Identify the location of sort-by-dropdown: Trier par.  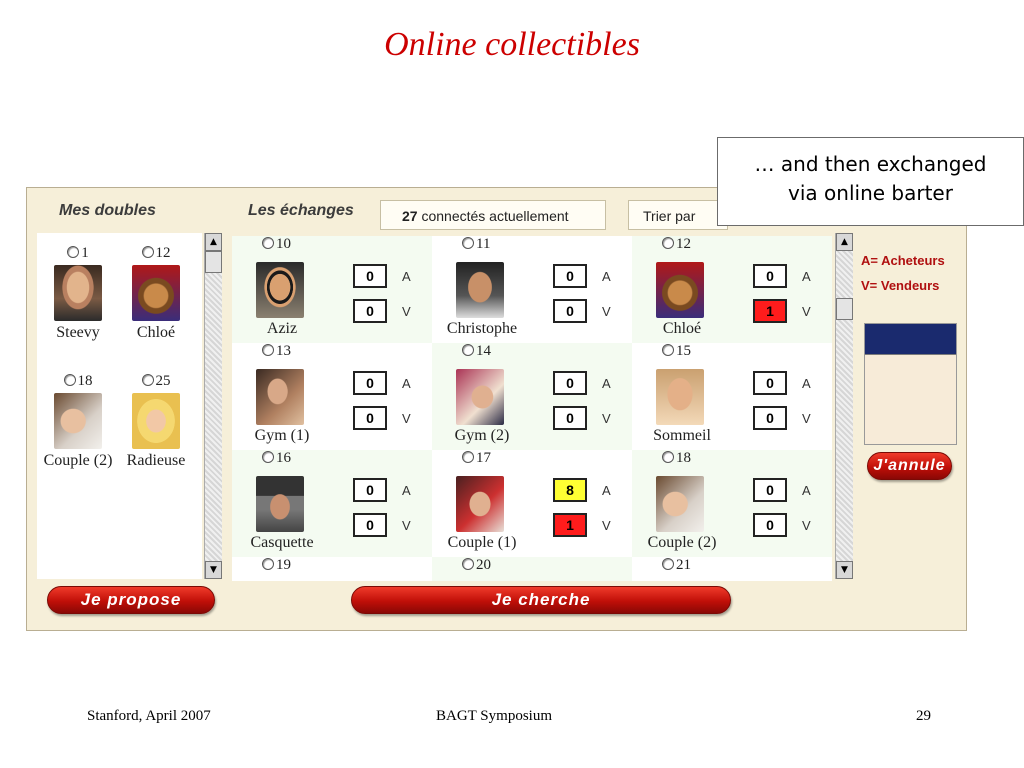
(678, 215).